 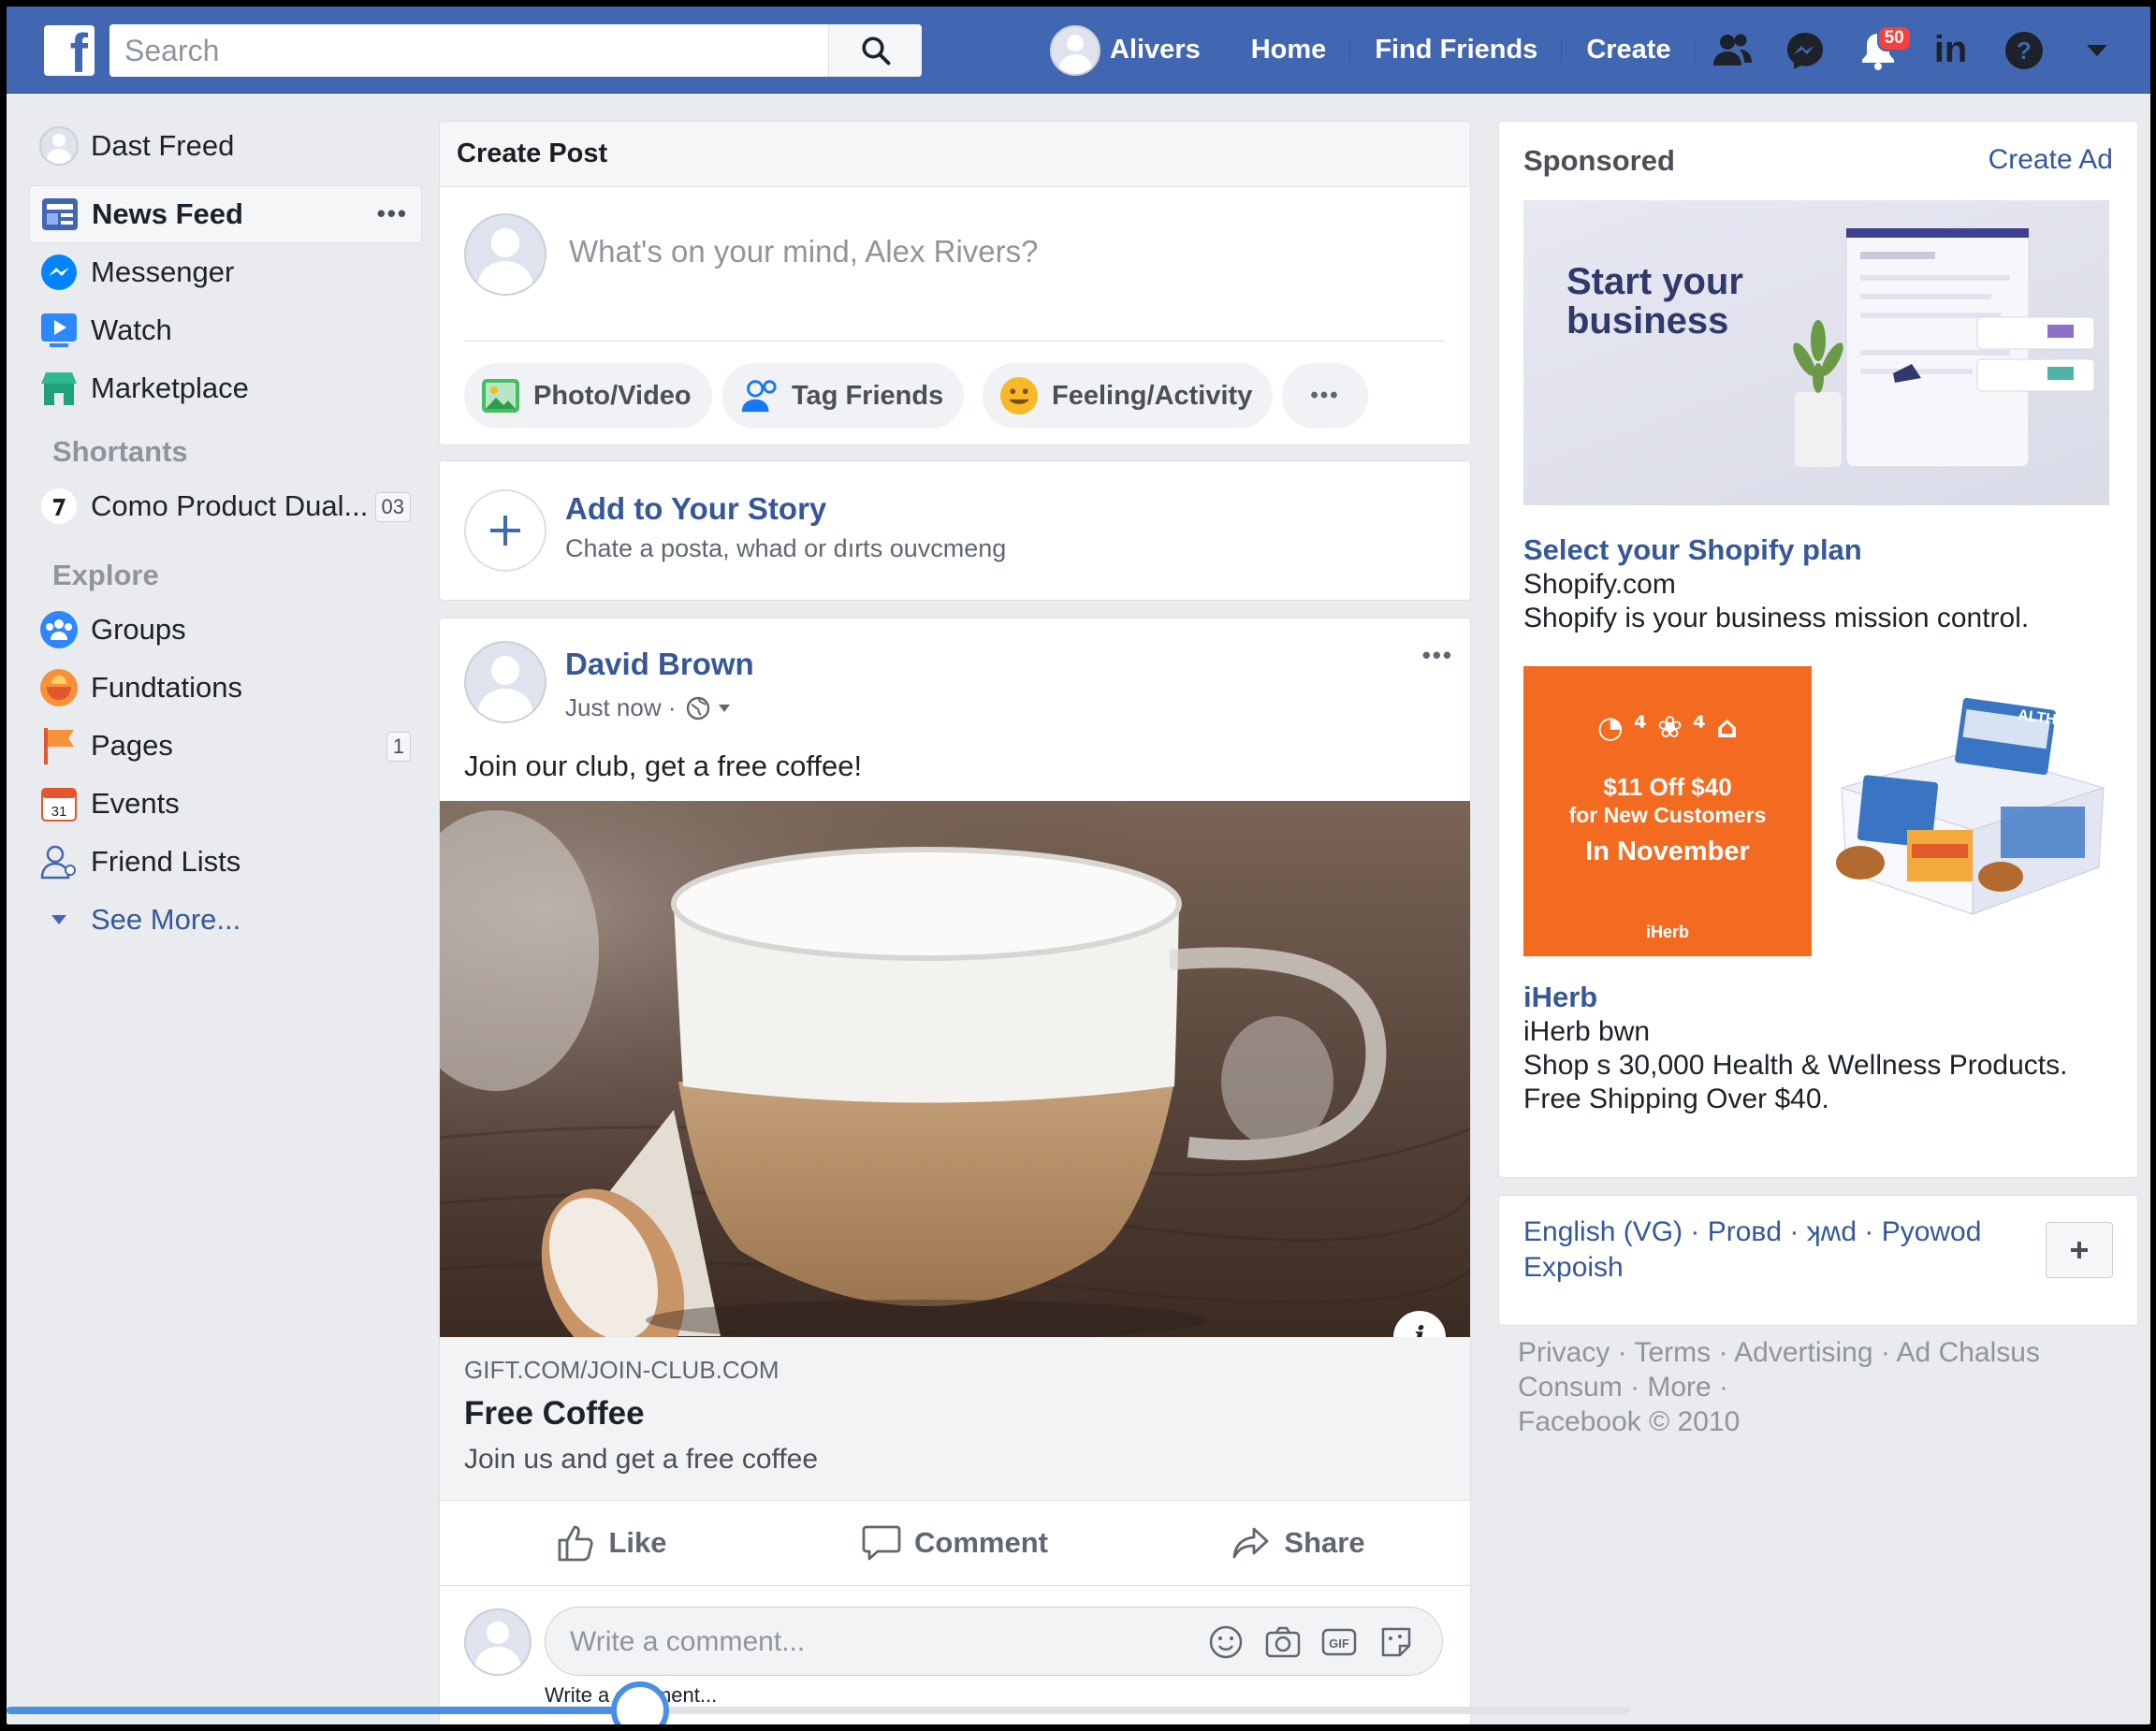 I want to click on comment-box: Write a comment... GIF, so click(x=994, y=1641).